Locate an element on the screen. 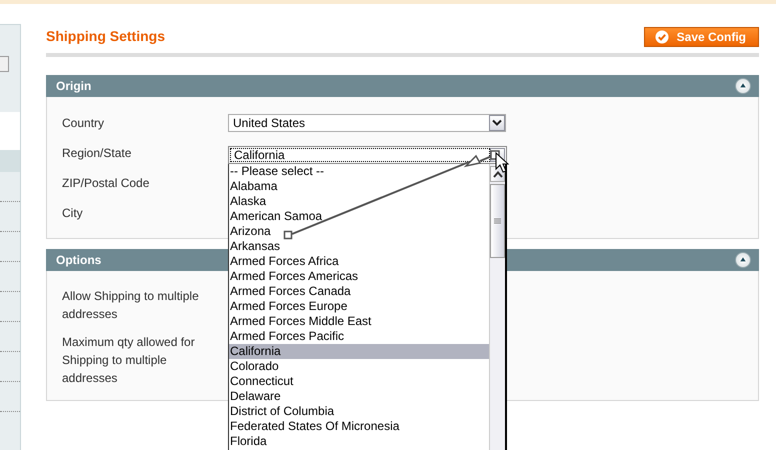  field-label: Region/State is located at coordinates (97, 153).